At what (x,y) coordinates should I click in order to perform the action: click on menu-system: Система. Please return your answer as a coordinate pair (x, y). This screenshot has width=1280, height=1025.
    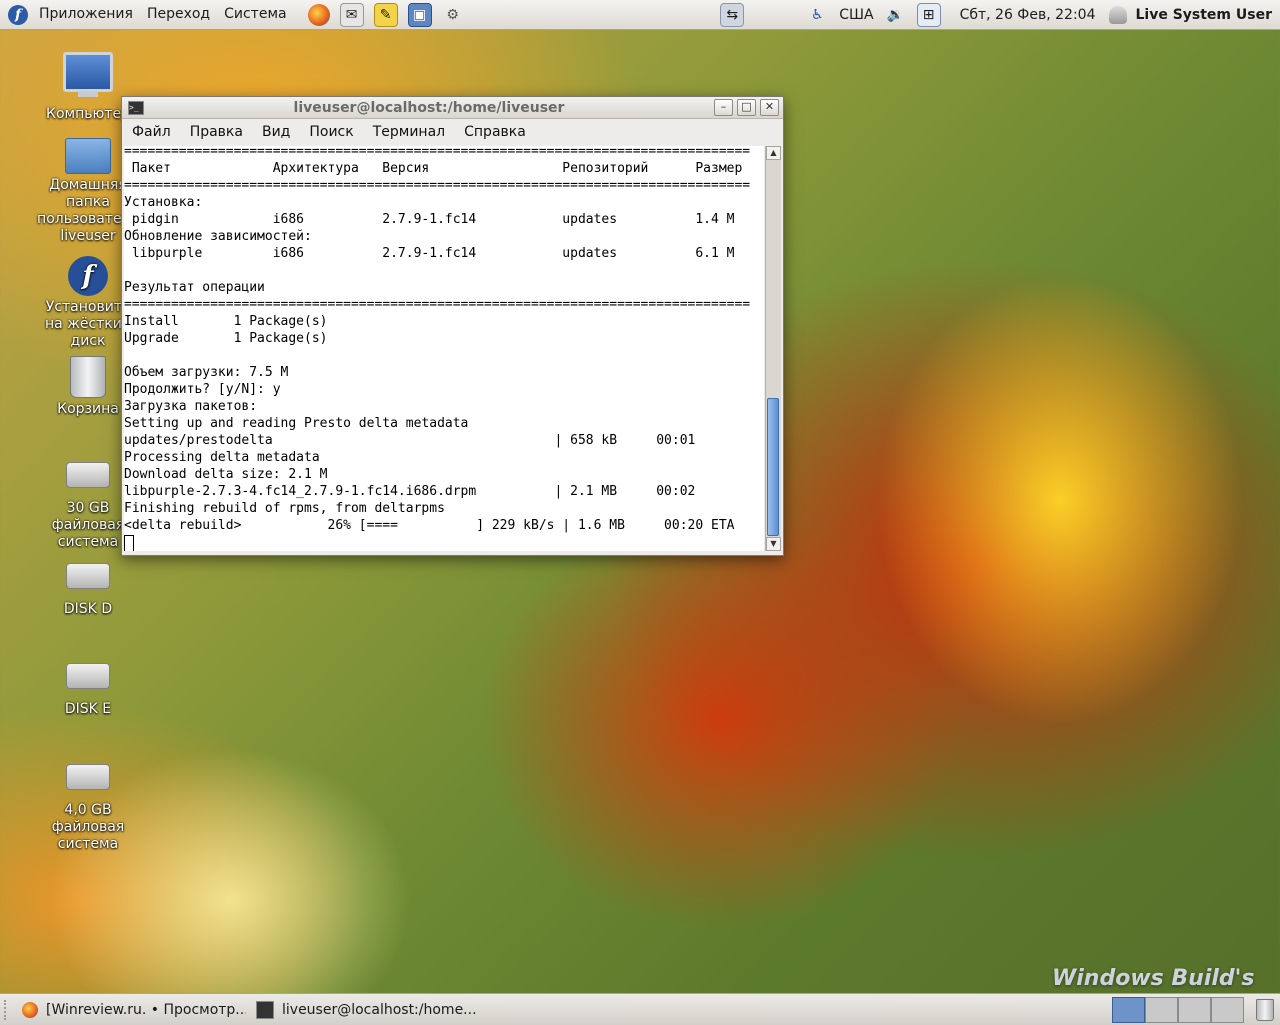
    Looking at the image, I should click on (255, 14).